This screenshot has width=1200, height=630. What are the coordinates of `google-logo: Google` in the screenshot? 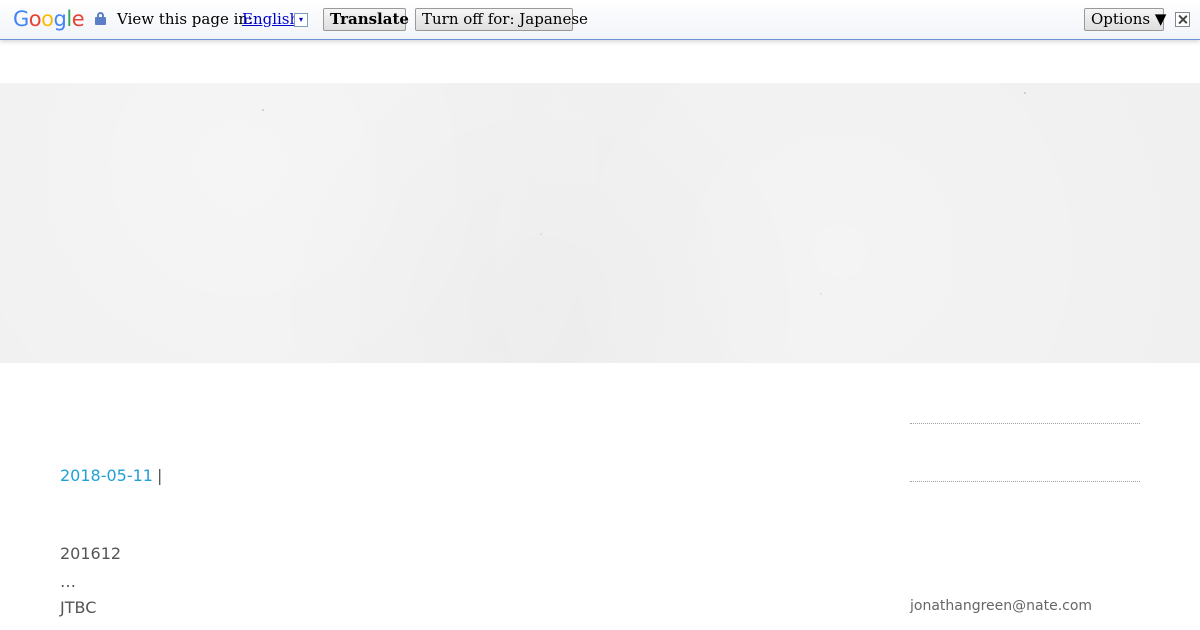 It's located at (49, 19).